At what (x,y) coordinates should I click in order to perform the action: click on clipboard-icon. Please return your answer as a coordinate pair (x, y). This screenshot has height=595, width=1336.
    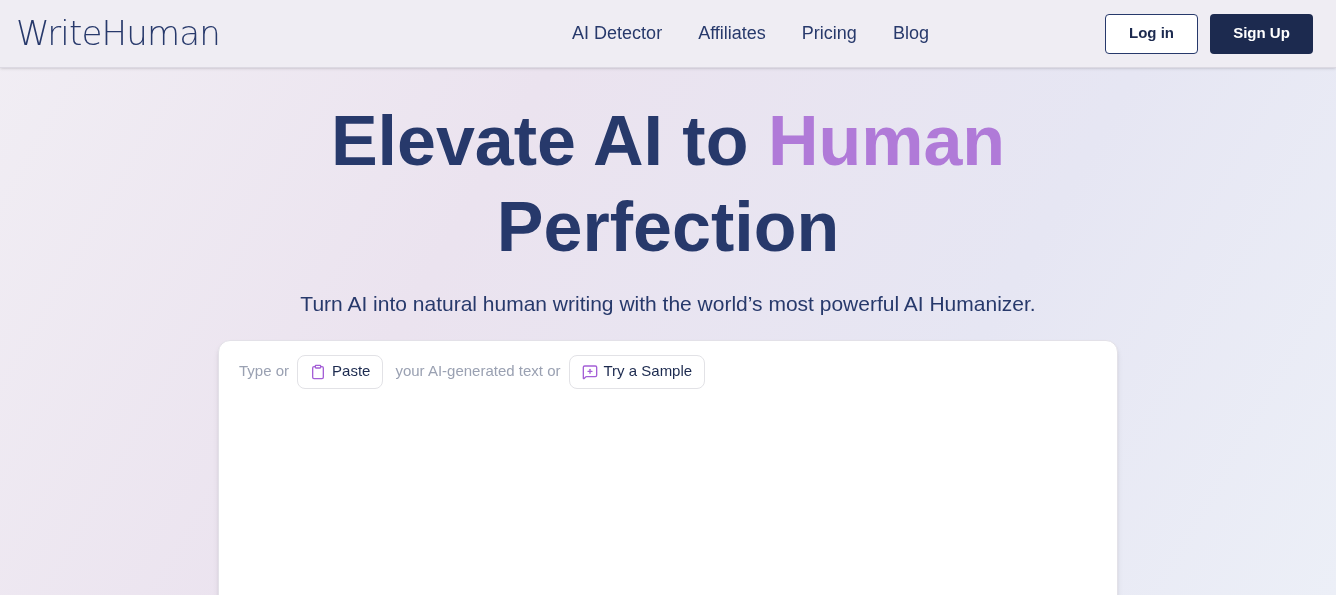
    Looking at the image, I should click on (318, 371).